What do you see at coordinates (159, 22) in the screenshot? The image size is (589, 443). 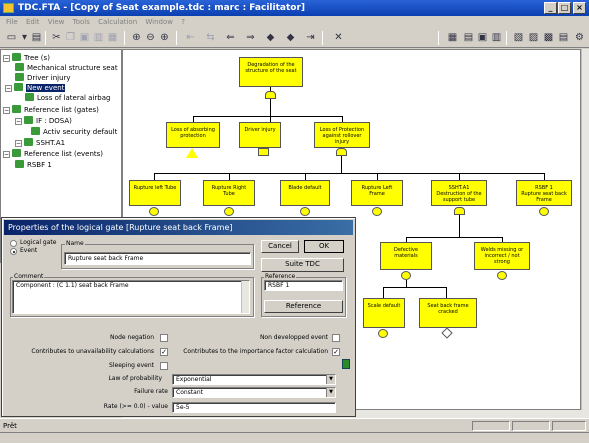 I see `menu-window: Window` at bounding box center [159, 22].